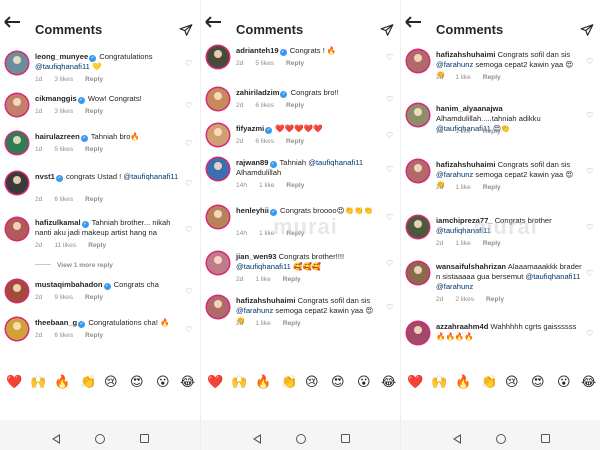  I want to click on username: iamchipreza77_, so click(464, 220).